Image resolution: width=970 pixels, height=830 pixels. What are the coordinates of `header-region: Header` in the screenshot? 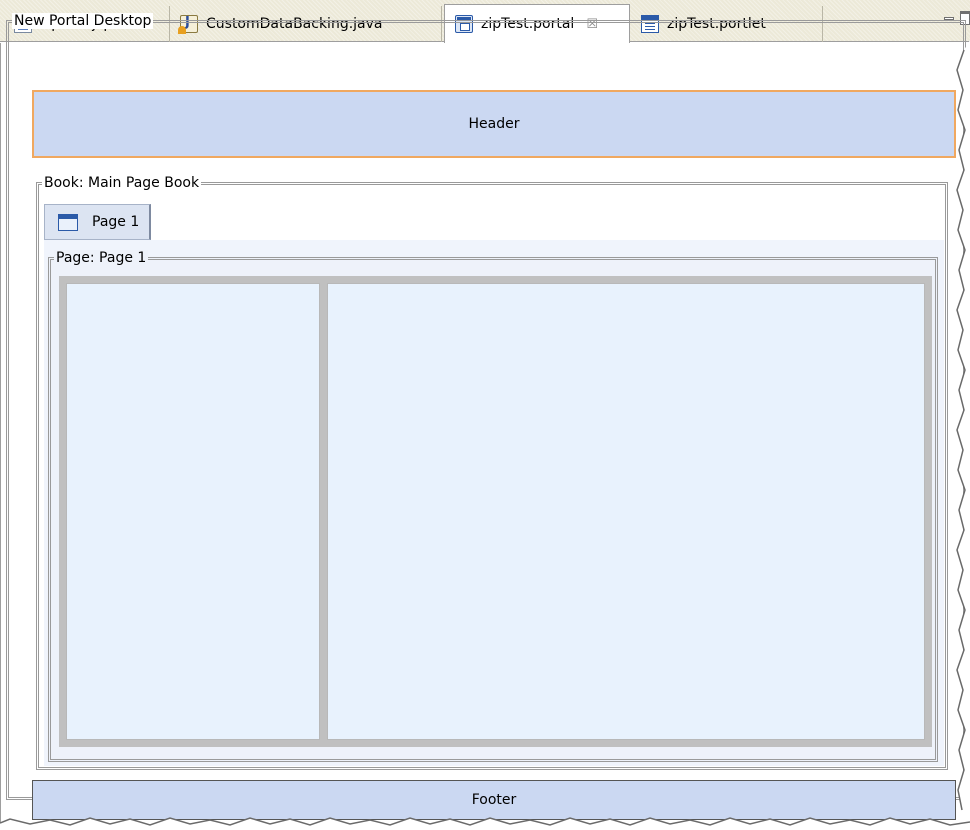 It's located at (494, 124).